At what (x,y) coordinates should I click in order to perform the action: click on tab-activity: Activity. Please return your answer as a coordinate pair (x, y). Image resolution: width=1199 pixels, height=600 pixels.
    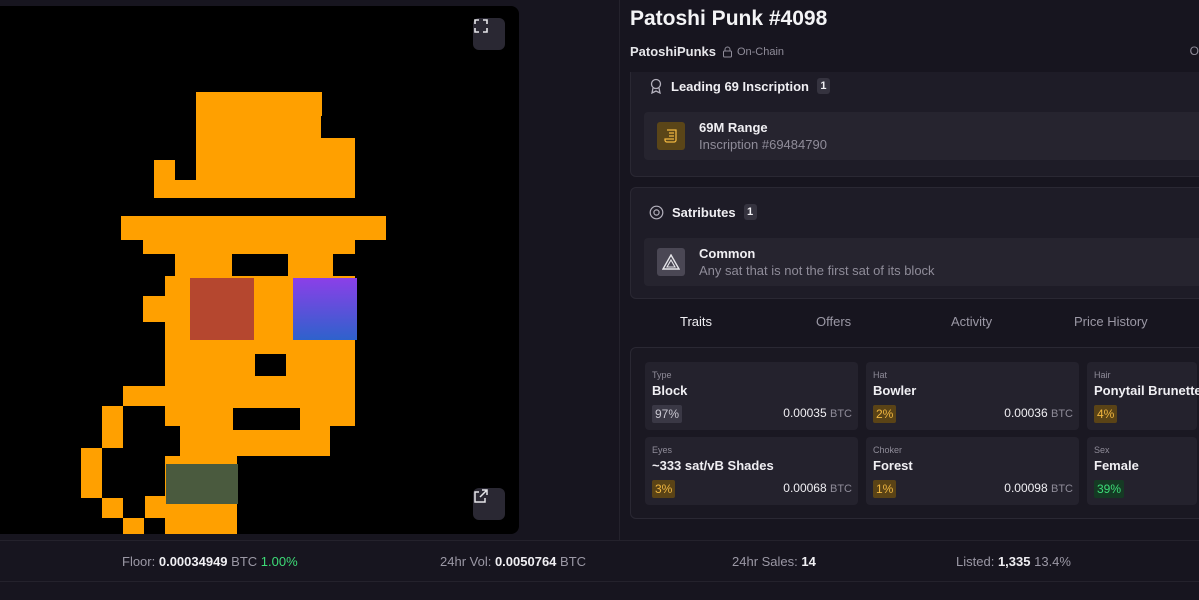
    Looking at the image, I should click on (971, 321).